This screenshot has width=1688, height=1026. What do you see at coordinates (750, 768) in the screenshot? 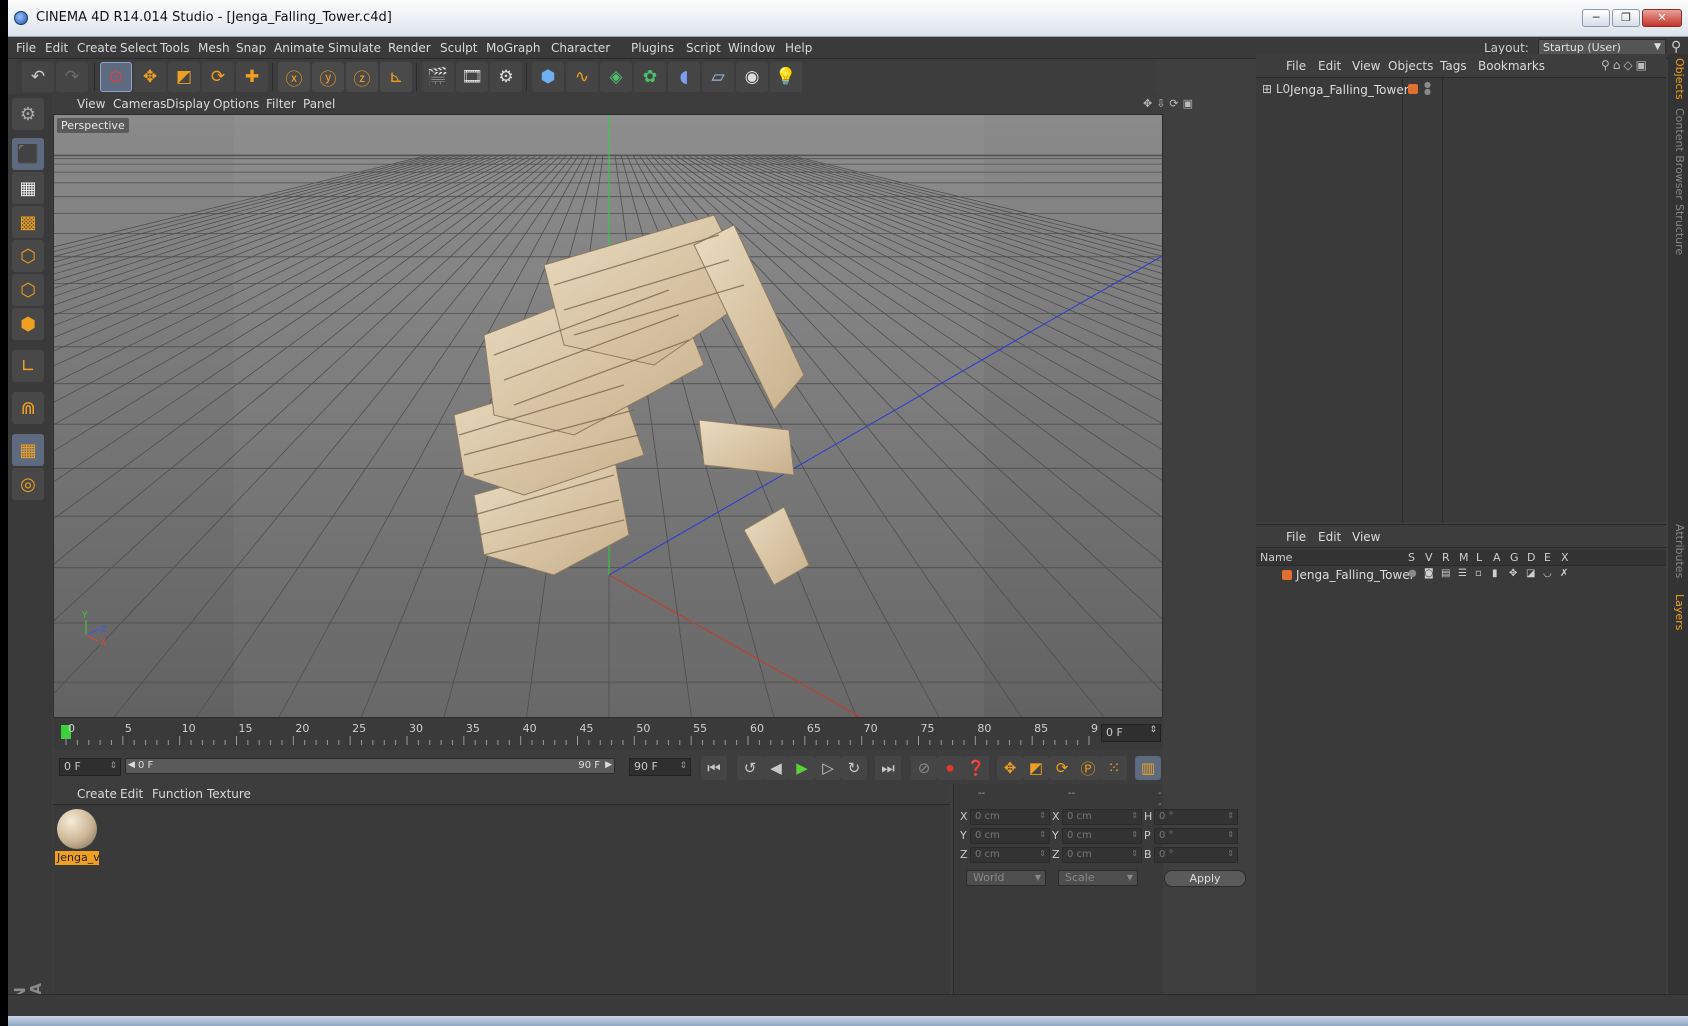
I see `previous-key-icon: ↺` at bounding box center [750, 768].